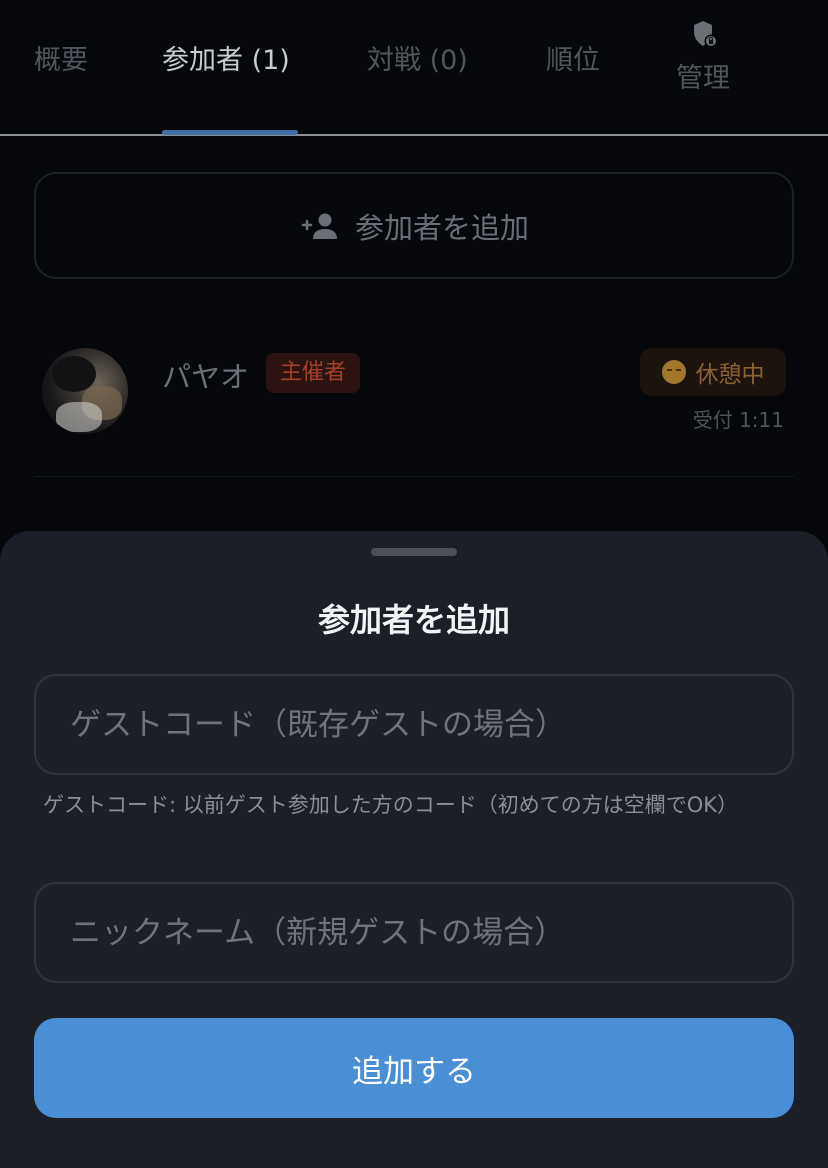 The height and width of the screenshot is (1168, 828). I want to click on tab-matches: 対戦 (0), so click(417, 57).